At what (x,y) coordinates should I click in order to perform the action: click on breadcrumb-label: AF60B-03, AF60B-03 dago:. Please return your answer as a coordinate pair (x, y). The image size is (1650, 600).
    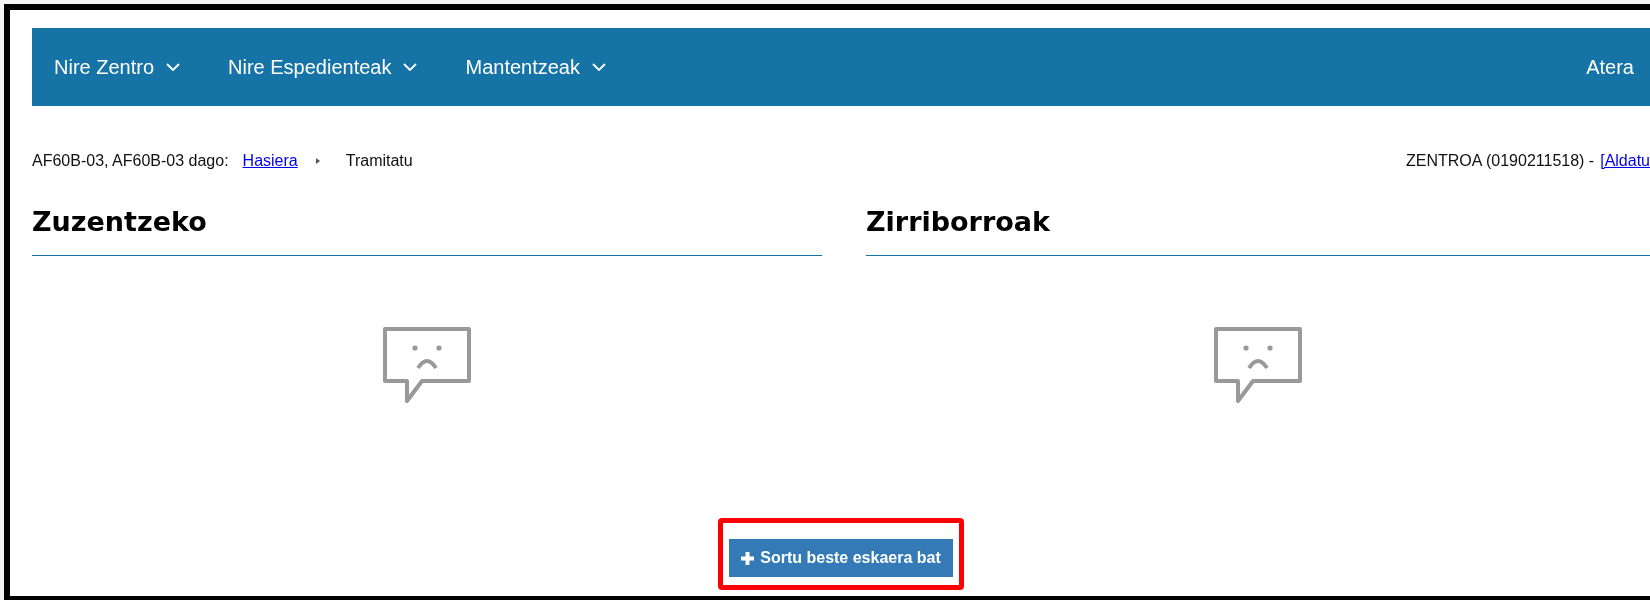
    Looking at the image, I should click on (130, 161).